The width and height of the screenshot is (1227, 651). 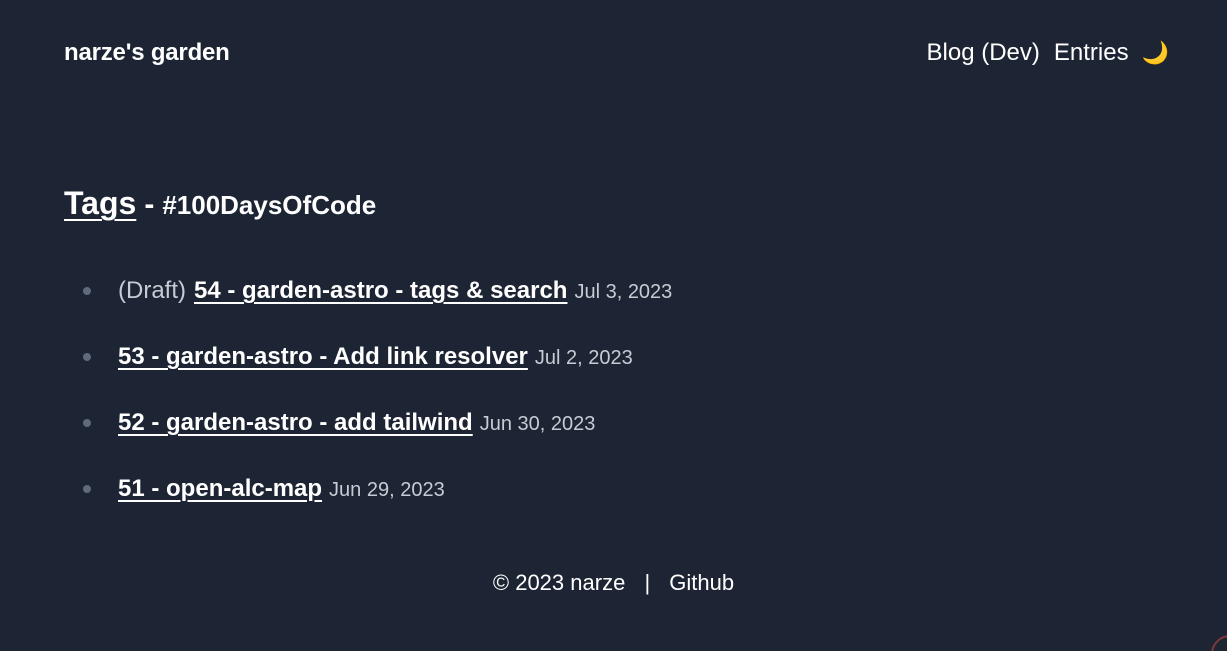 I want to click on list-item: 51 - open-alc-map Jun 29, 2023, so click(x=368, y=489).